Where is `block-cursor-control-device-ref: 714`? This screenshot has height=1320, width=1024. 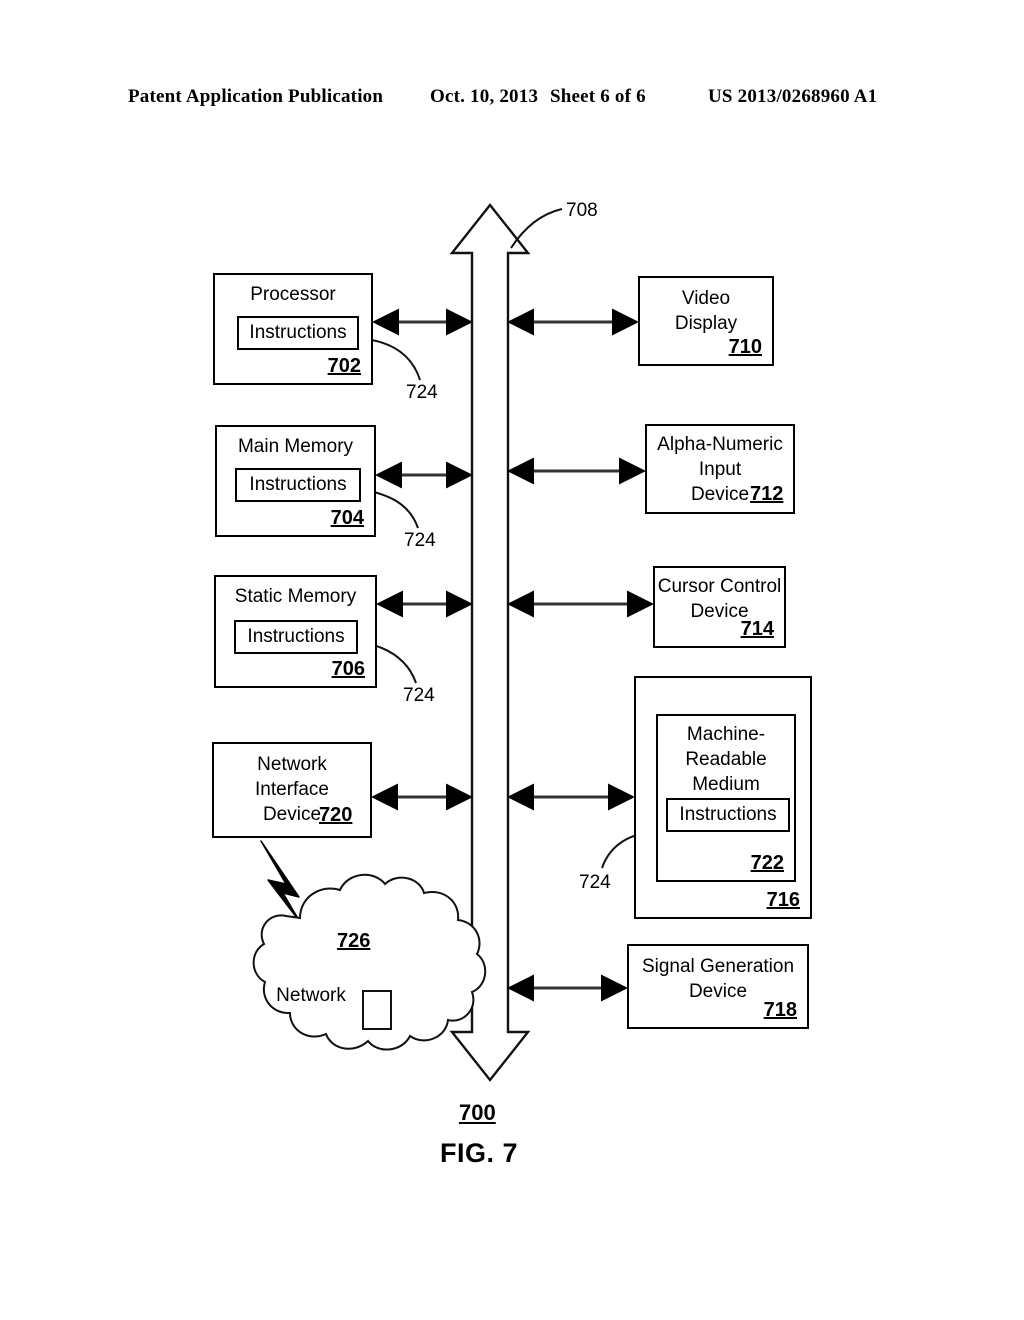 block-cursor-control-device-ref: 714 is located at coordinates (757, 629).